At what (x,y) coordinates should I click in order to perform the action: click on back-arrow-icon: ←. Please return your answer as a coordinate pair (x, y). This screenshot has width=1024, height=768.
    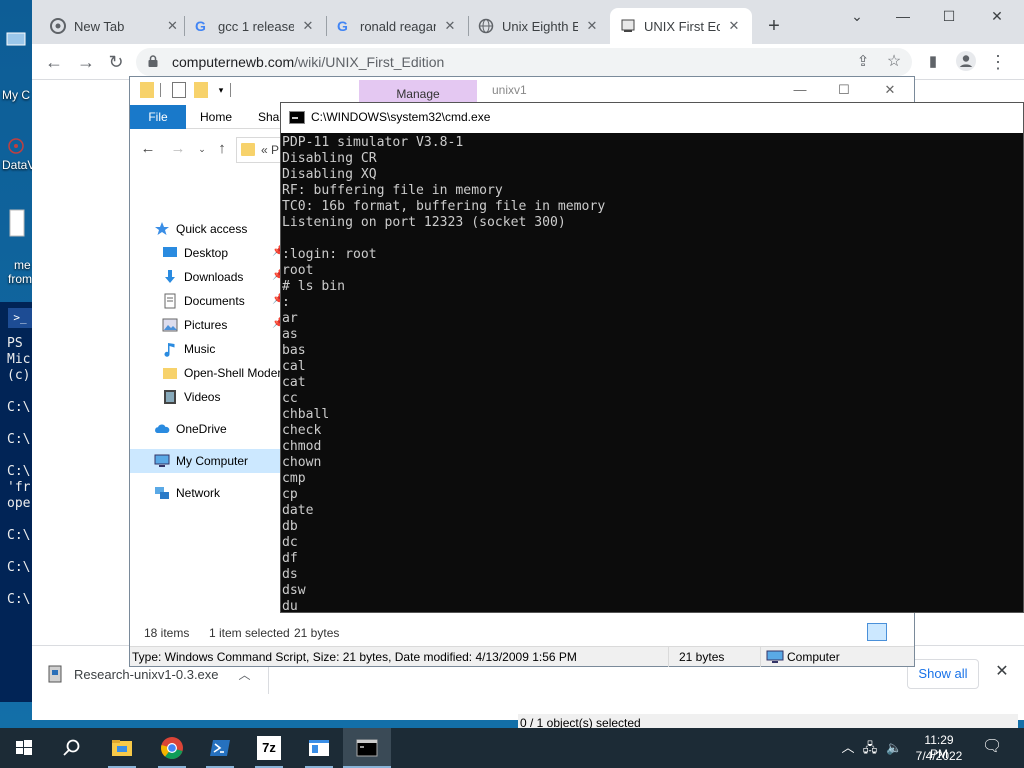
    Looking at the image, I should click on (148, 149).